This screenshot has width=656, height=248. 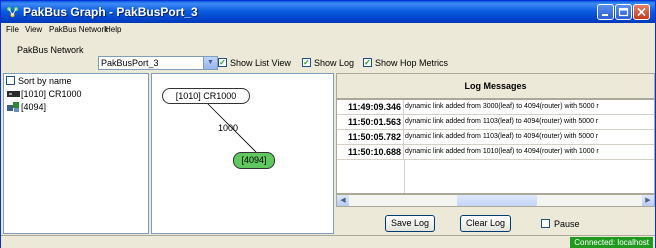 I want to click on menu-pakbus-network: PakBus Network, so click(x=78, y=29).